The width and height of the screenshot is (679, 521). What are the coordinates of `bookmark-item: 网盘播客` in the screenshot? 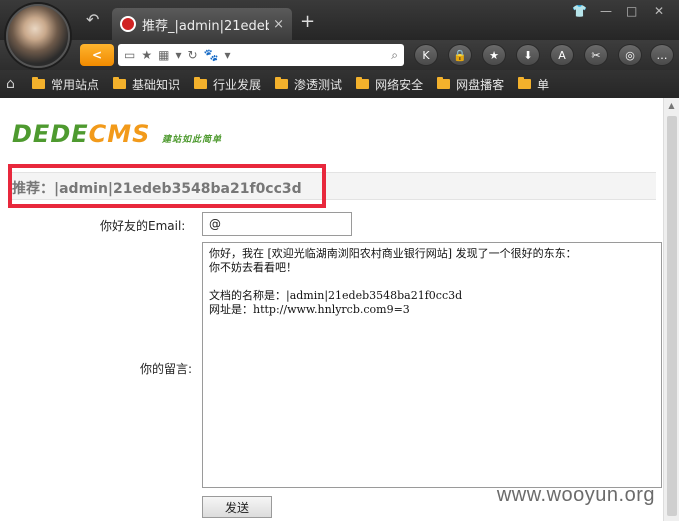 It's located at (470, 84).